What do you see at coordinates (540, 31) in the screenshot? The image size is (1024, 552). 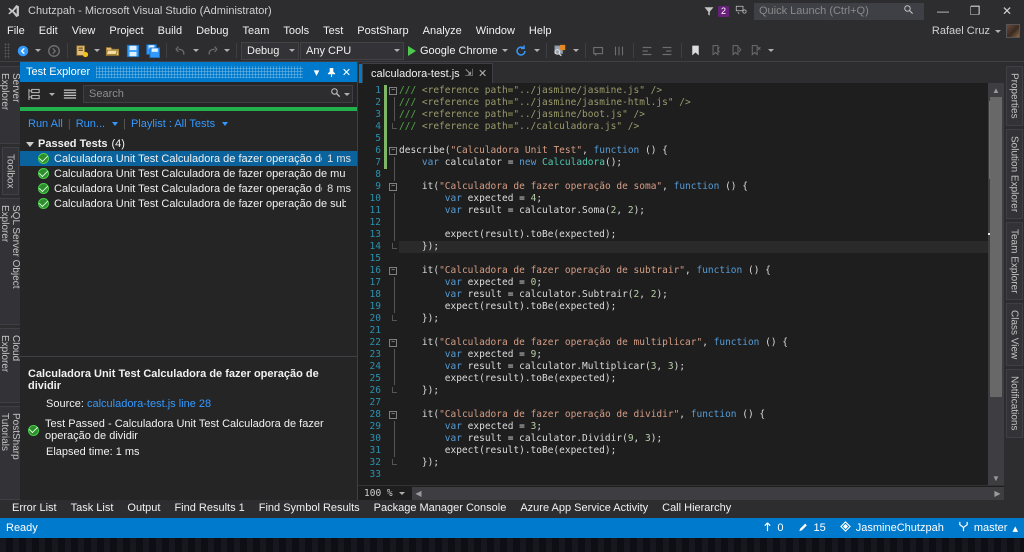 I see `menu-help: Help` at bounding box center [540, 31].